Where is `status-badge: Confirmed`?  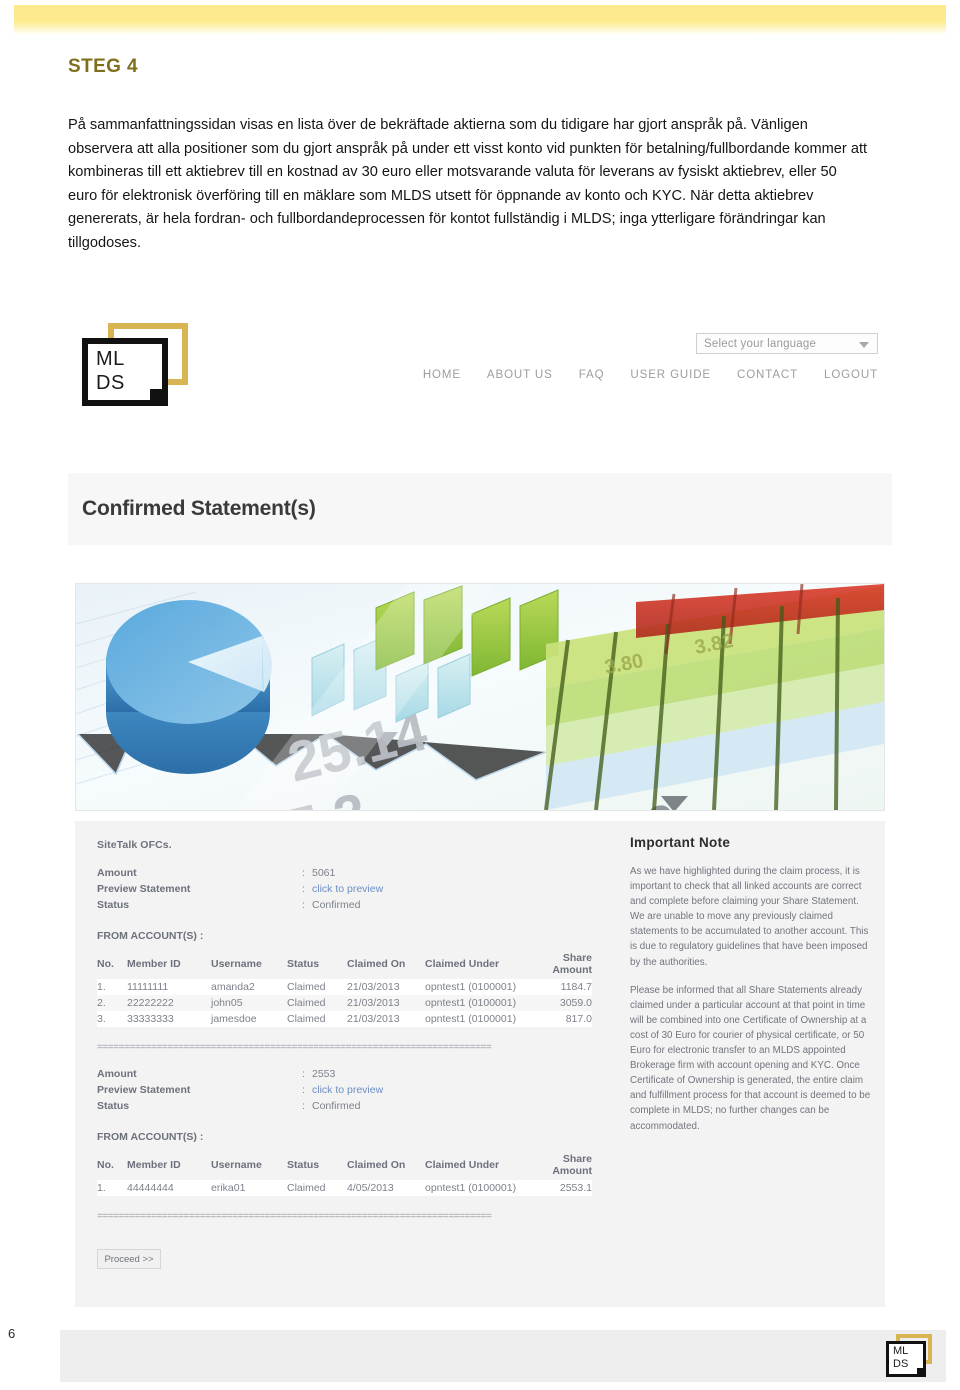 status-badge: Confirmed is located at coordinates (336, 1106).